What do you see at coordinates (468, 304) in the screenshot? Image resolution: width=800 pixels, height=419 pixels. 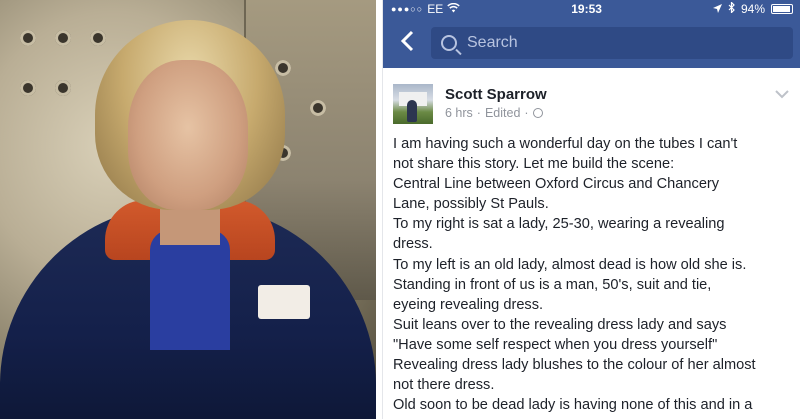 I see `post-line: eyeing revealing dress.` at bounding box center [468, 304].